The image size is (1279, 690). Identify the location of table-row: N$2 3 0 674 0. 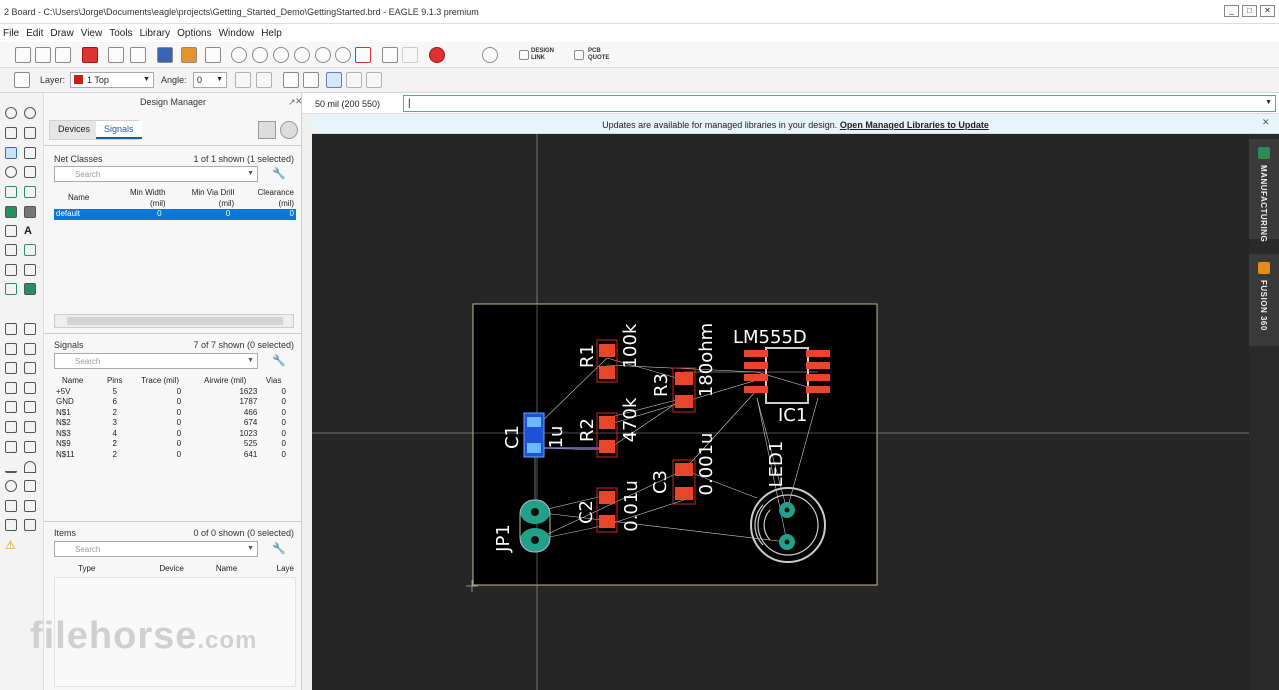
(171, 423).